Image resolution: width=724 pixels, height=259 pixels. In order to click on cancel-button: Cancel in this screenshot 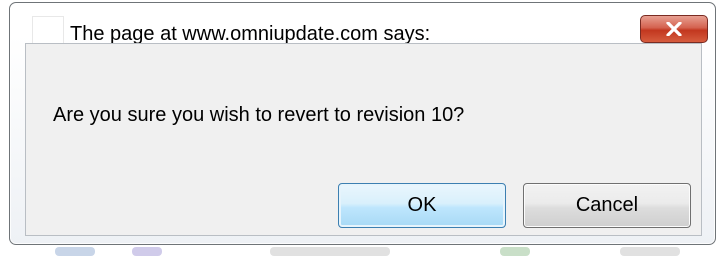, I will do `click(607, 205)`.